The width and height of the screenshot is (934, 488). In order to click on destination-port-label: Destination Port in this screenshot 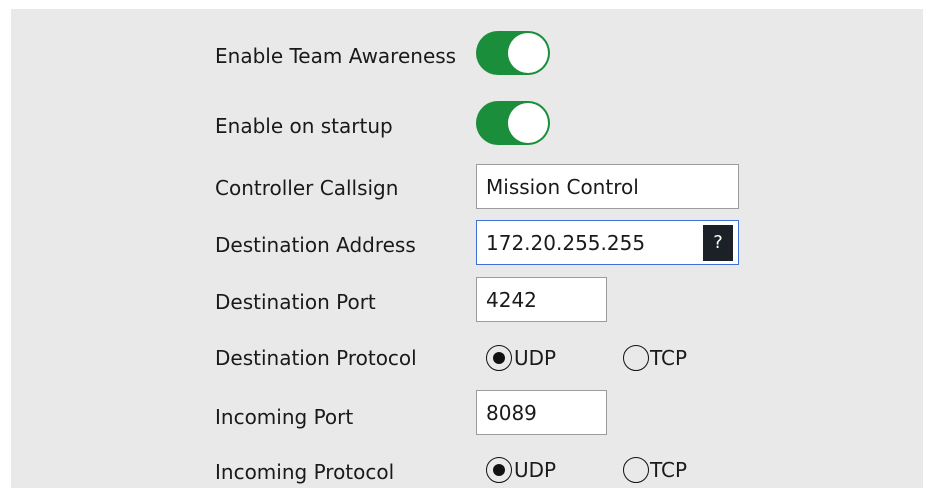, I will do `click(295, 302)`.